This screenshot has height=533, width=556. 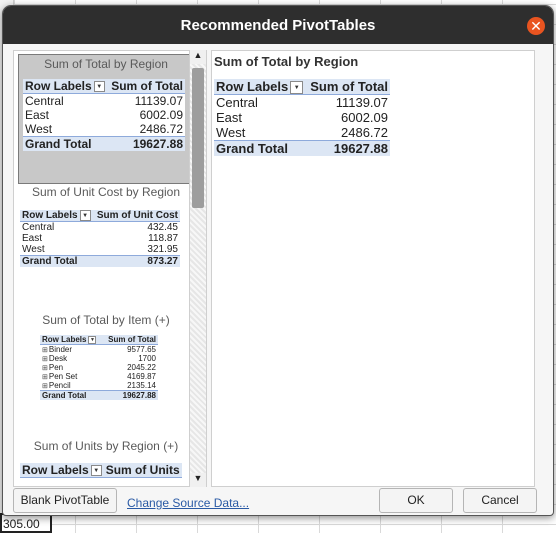 I want to click on title-bar: Recommended PivotTables ✕, so click(x=278, y=25).